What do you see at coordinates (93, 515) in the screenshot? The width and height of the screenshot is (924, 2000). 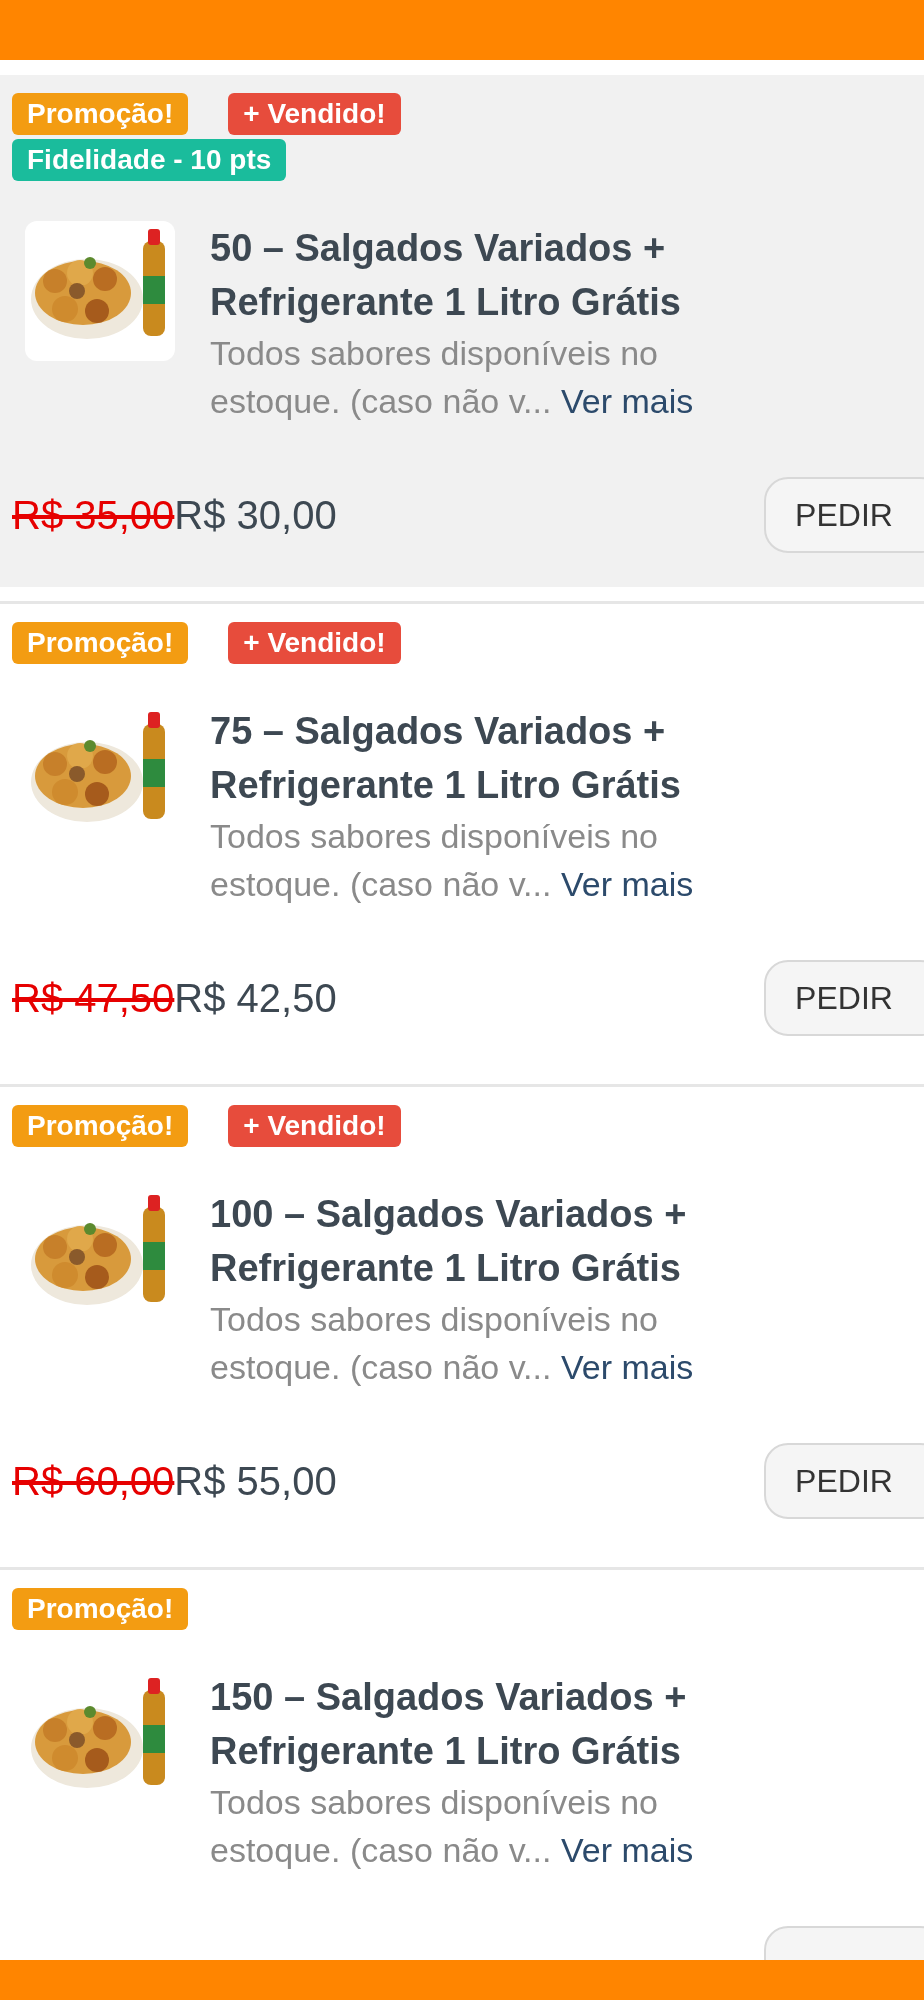 I see `old-price: R$ 35,00` at bounding box center [93, 515].